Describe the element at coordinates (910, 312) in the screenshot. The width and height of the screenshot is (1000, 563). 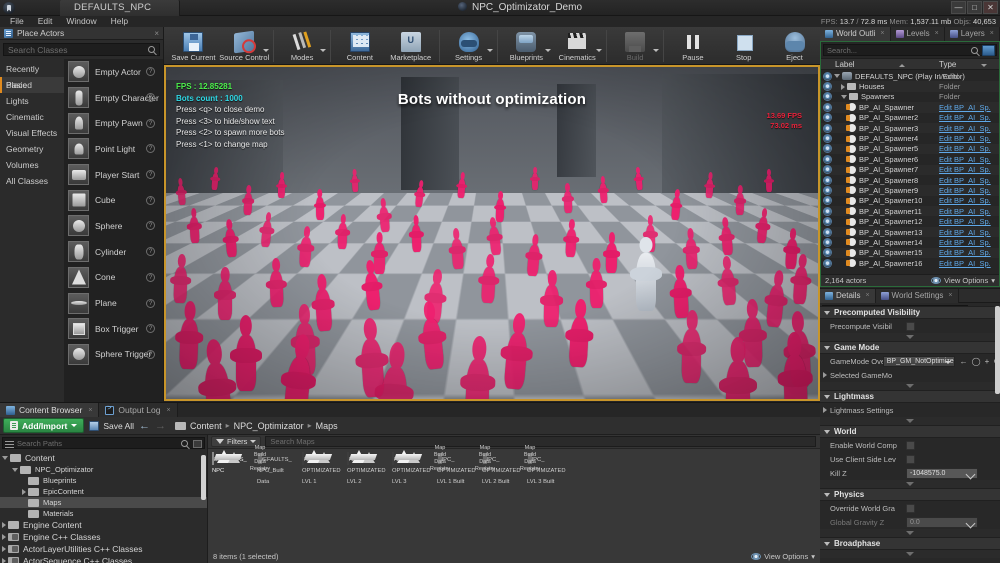
I see `details-section-header: Precomputed Visibility` at that location.